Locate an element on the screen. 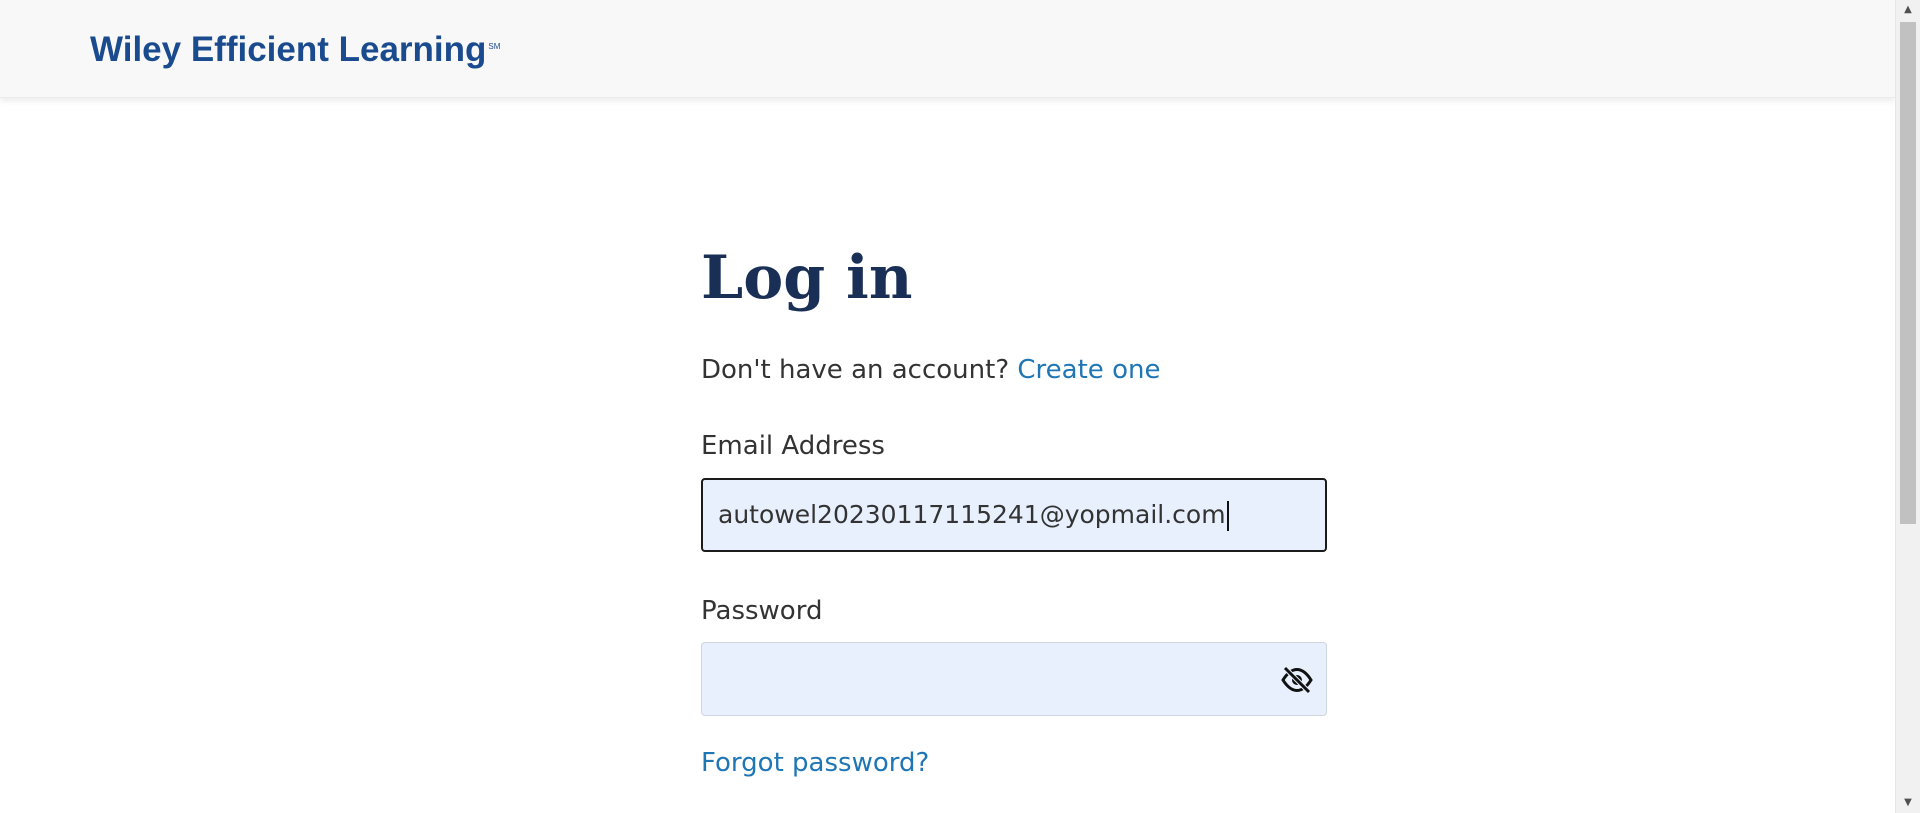 This screenshot has height=813, width=1920. email-label: Email Address is located at coordinates (793, 446).